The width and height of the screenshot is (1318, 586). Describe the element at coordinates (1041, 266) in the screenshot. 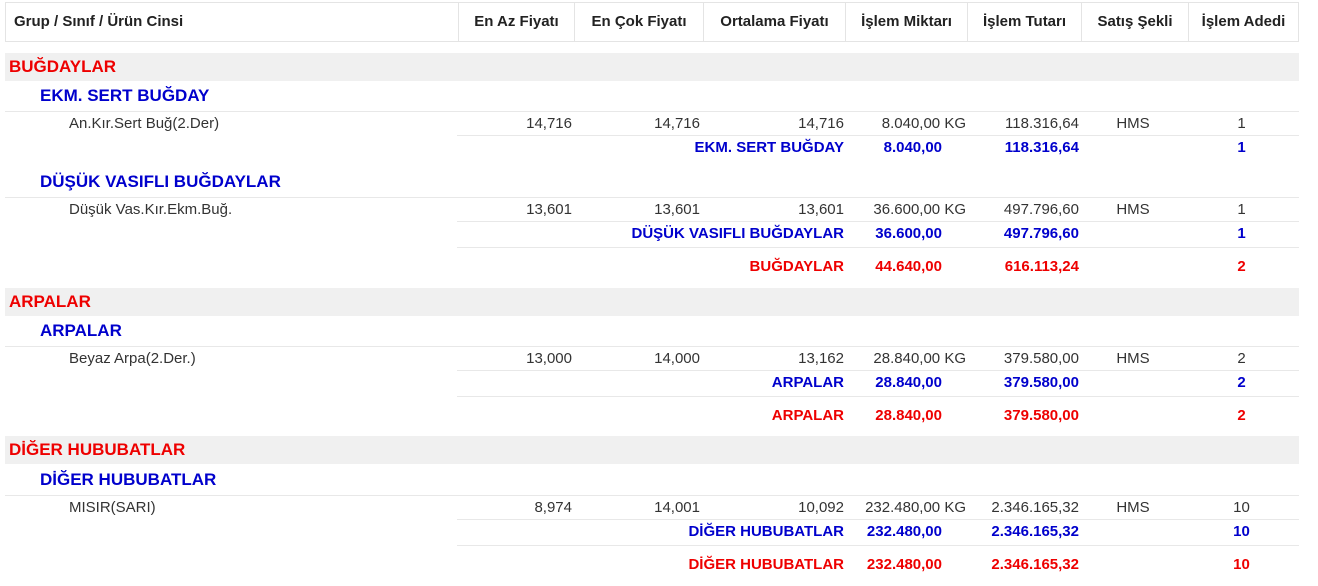

I see `group-total-amount: 616.113,24` at that location.